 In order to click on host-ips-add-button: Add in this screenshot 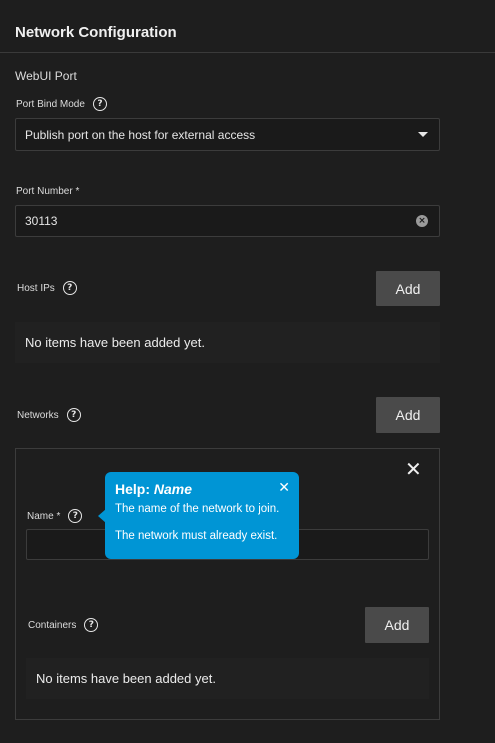, I will do `click(408, 288)`.